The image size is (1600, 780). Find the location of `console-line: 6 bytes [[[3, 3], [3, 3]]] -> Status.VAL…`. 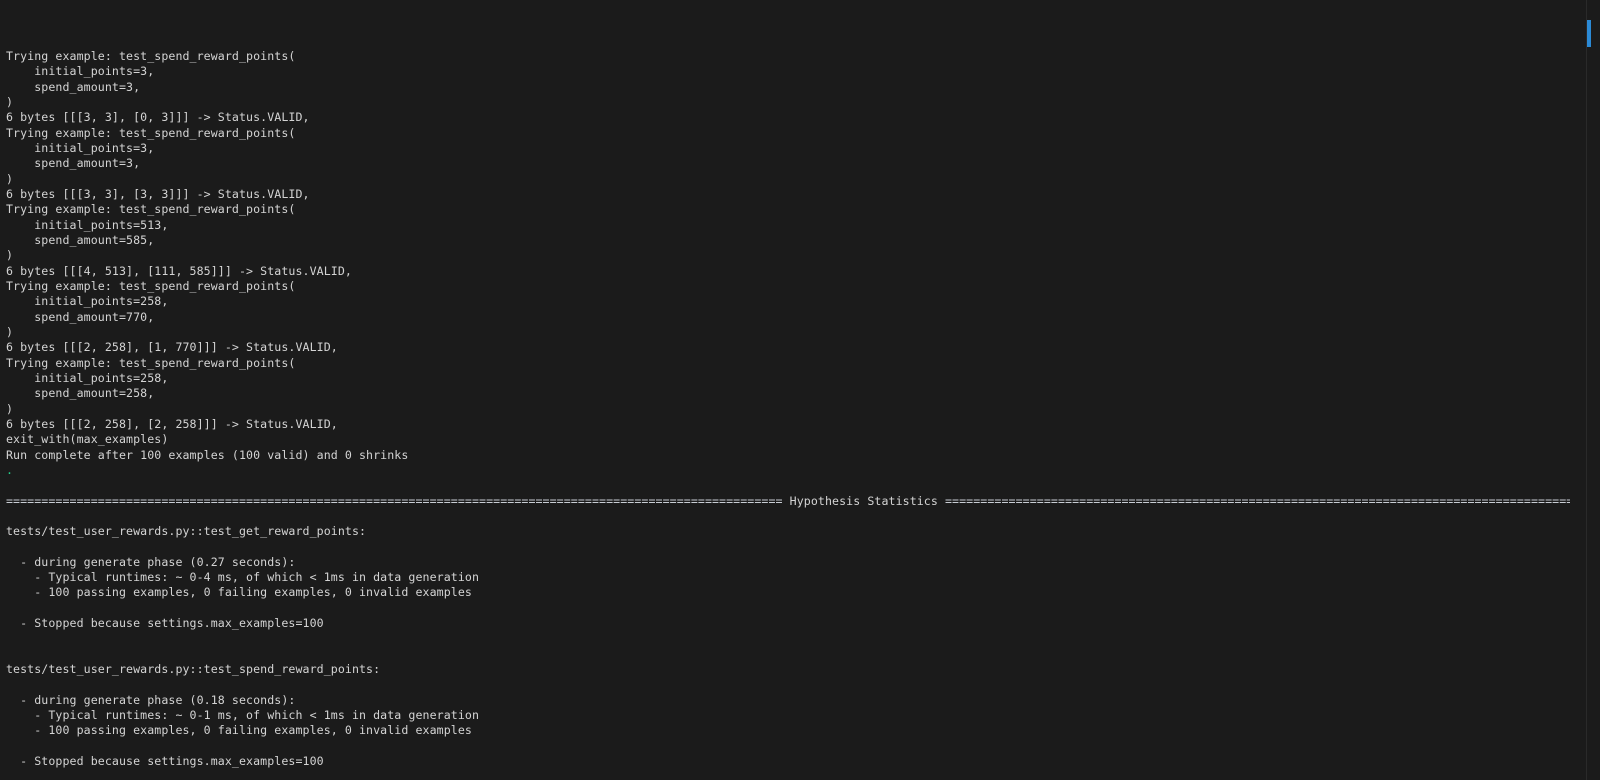

console-line: 6 bytes [[[3, 3], [3, 3]]] -> Status.VAL… is located at coordinates (788, 194).